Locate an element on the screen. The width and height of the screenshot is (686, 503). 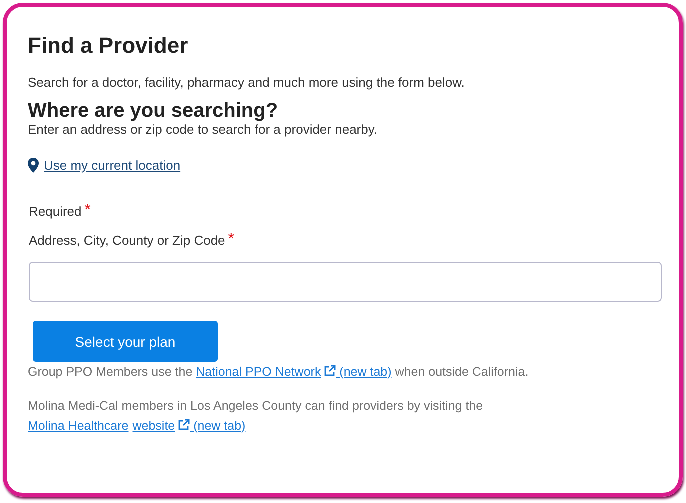
location-pin-icon is located at coordinates (33, 165).